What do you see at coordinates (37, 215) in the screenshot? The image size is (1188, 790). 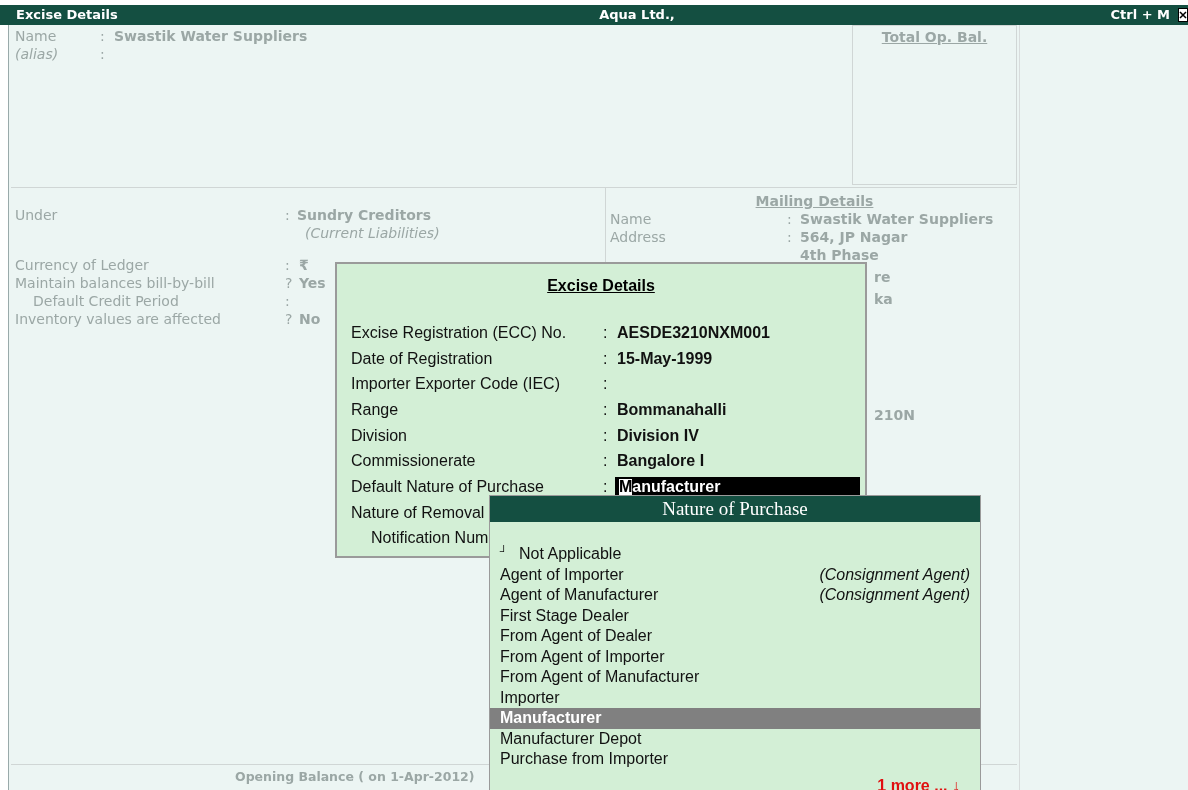 I see `field-label: Under` at bounding box center [37, 215].